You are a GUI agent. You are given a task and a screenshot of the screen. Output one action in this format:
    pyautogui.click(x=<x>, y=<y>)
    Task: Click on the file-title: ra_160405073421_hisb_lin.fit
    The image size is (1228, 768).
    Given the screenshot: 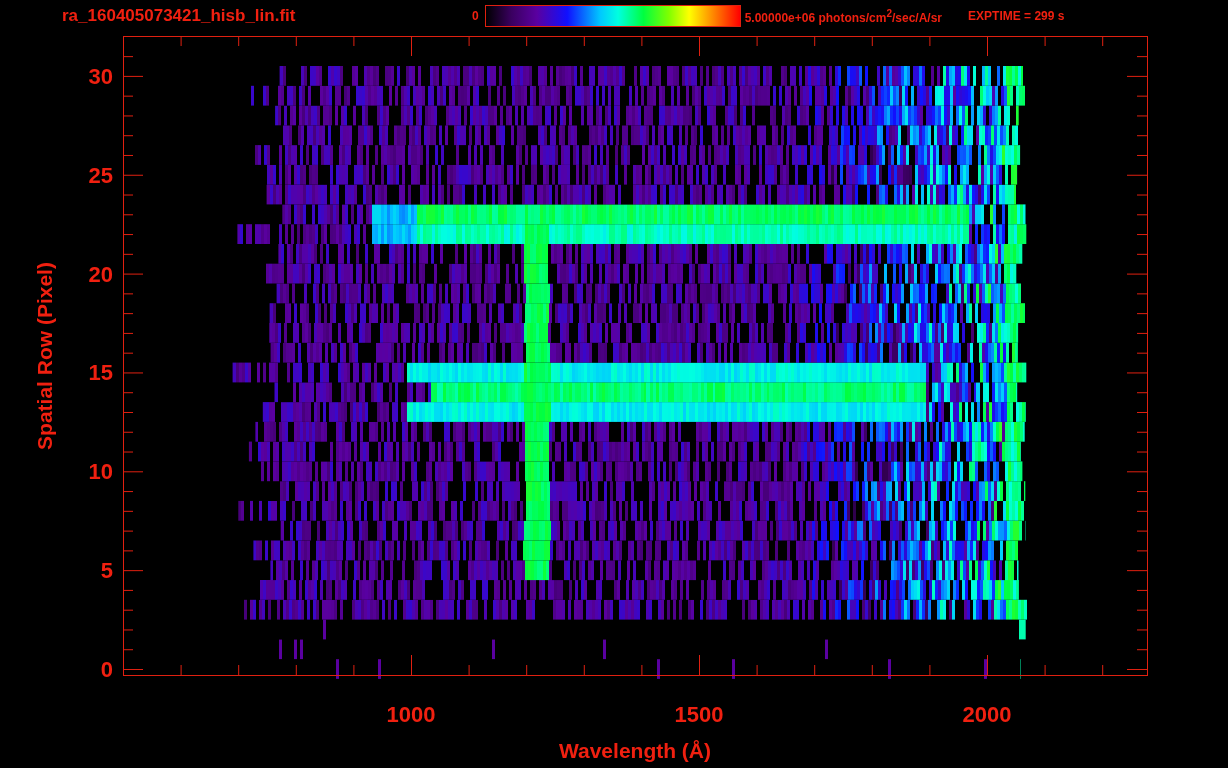 What is the action you would take?
    pyautogui.click(x=179, y=16)
    